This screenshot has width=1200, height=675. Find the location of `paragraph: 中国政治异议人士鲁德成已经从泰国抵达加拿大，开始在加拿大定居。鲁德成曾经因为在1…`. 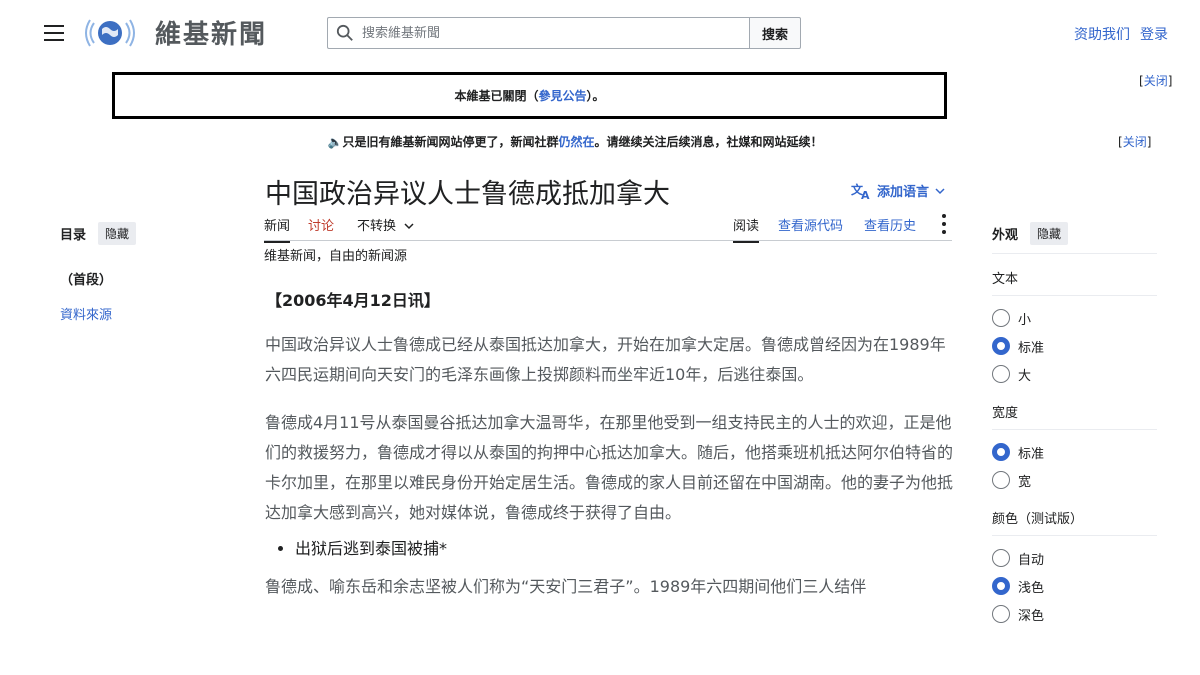

paragraph: 中国政治异议人士鲁德成已经从泰国抵达加拿大，开始在加拿大定居。鲁德成曾经因为在1… is located at coordinates (605, 359).